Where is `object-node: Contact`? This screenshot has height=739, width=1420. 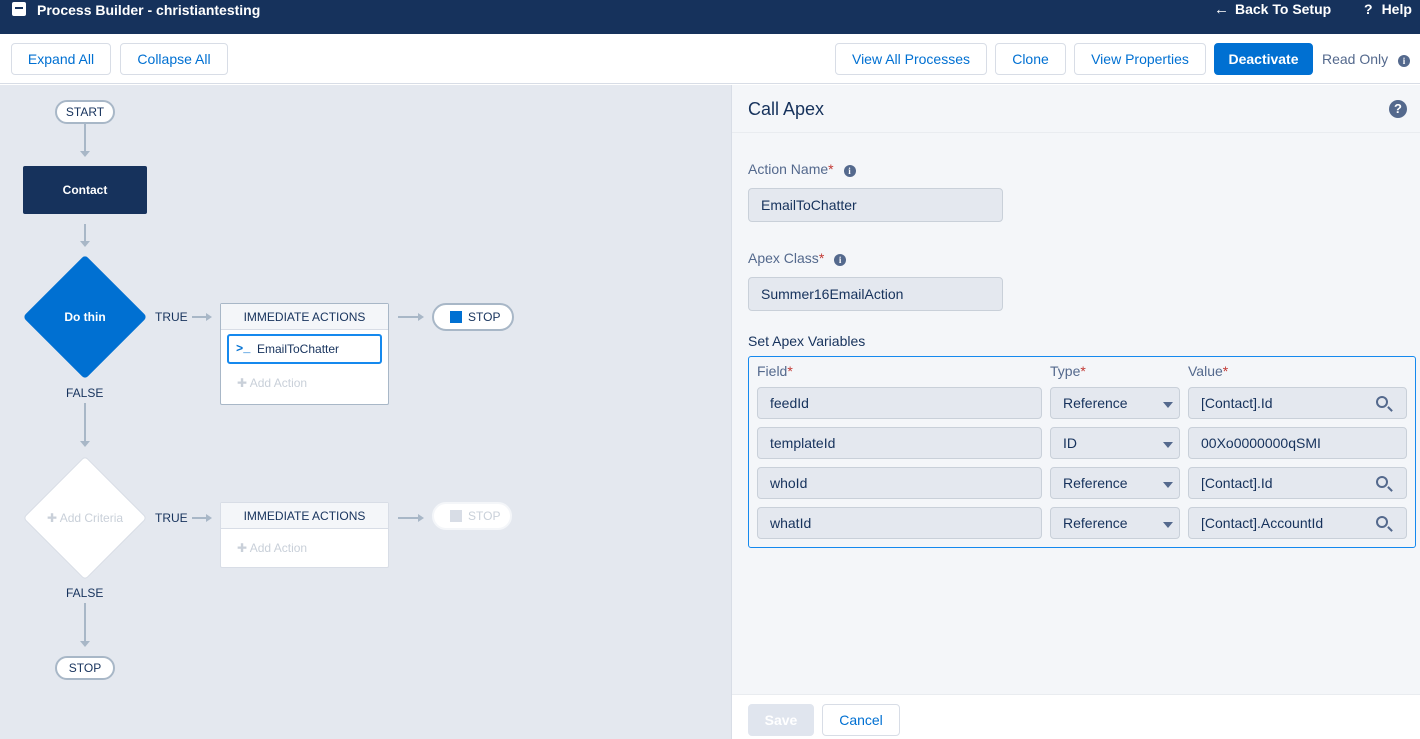
object-node: Contact is located at coordinates (85, 190).